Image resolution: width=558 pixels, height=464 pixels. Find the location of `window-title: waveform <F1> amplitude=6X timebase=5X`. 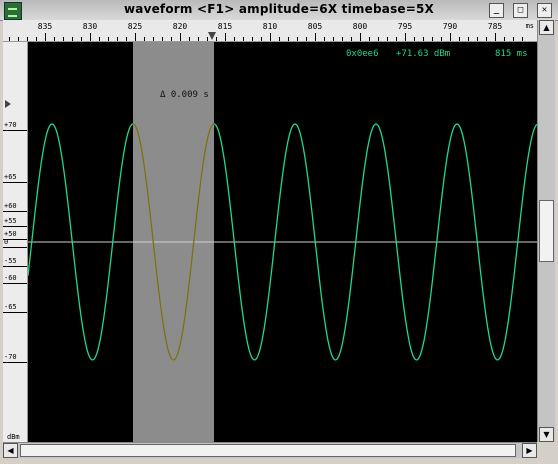

window-title: waveform <F1> amplitude=6X timebase=5X is located at coordinates (279, 9).